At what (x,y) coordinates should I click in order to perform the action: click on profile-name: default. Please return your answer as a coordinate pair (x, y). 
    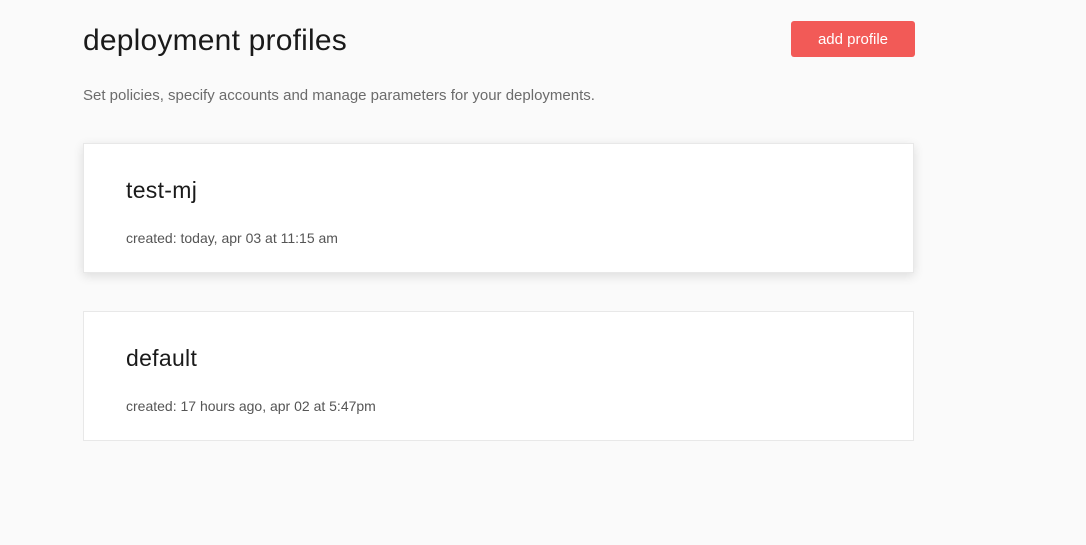
    Looking at the image, I should click on (162, 358).